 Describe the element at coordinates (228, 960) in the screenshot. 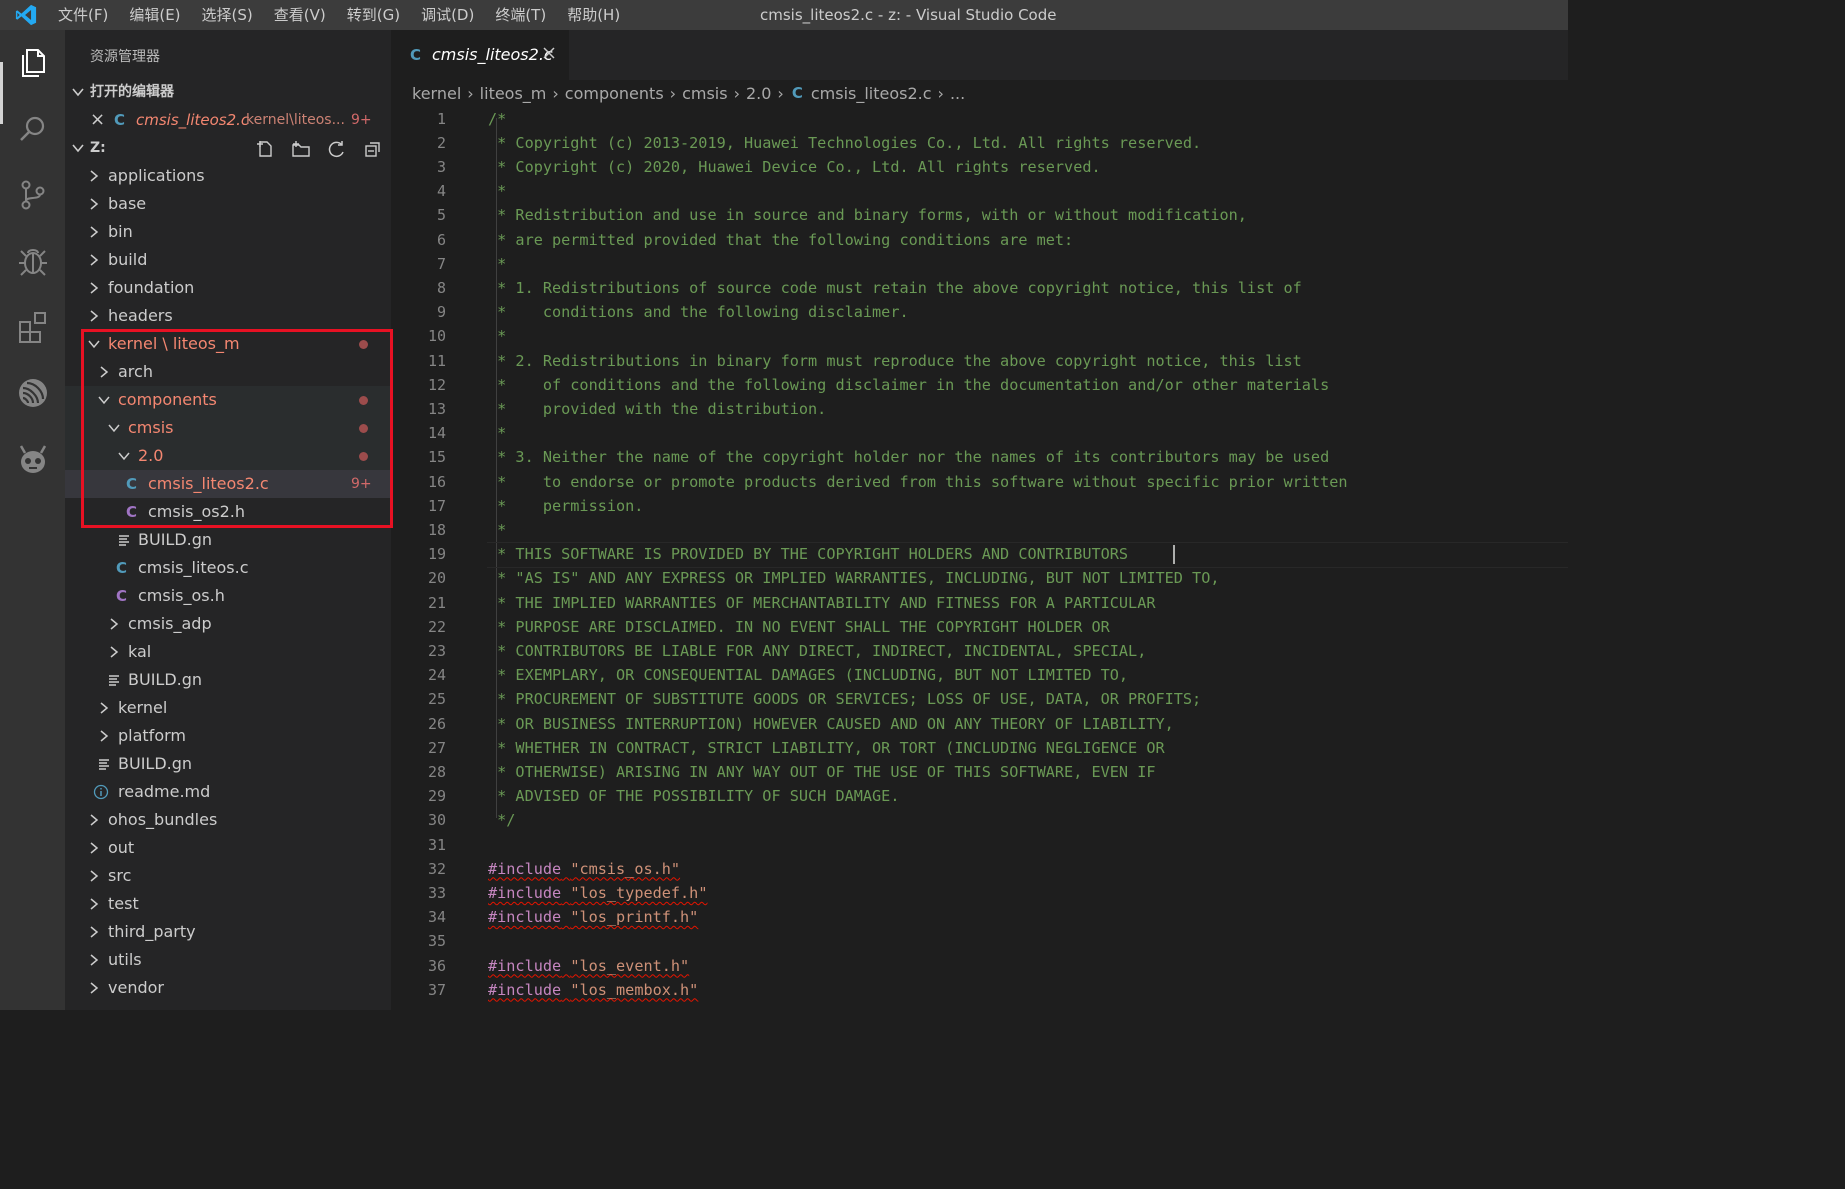

I see `tree-folder-utils: utils` at that location.